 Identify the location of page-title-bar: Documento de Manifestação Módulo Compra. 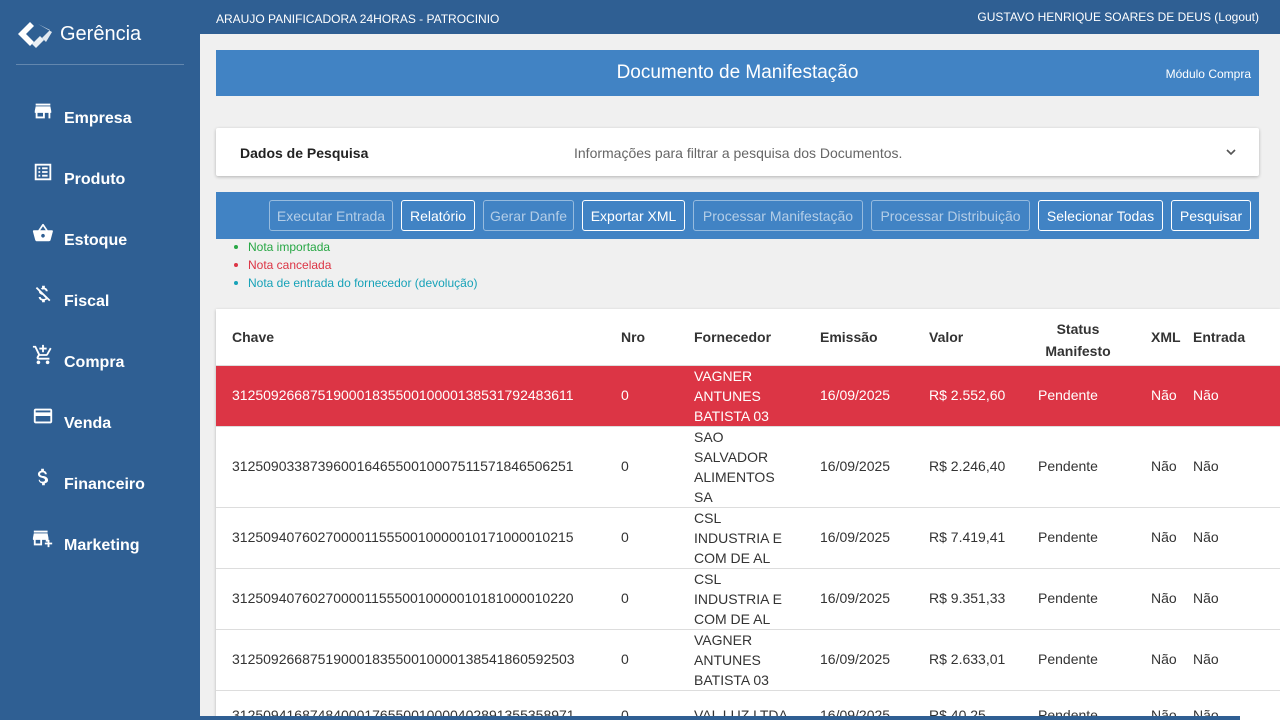
(737, 73).